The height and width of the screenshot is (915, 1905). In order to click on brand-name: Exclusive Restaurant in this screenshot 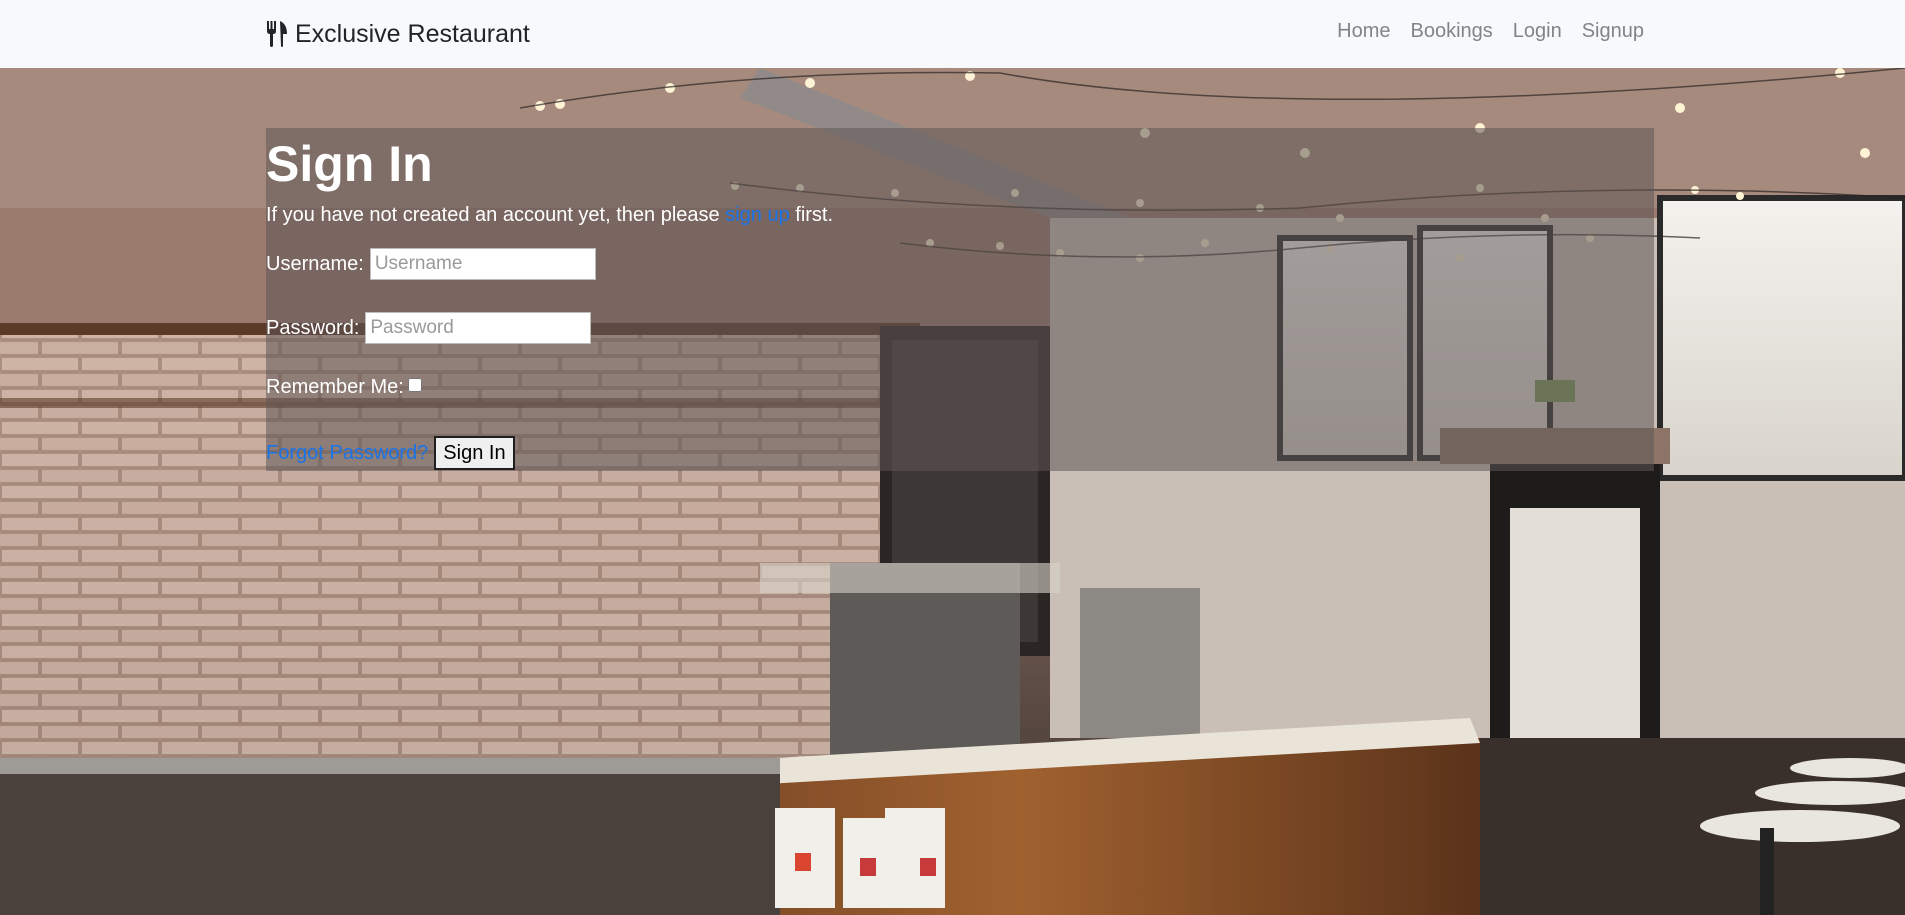, I will do `click(412, 33)`.